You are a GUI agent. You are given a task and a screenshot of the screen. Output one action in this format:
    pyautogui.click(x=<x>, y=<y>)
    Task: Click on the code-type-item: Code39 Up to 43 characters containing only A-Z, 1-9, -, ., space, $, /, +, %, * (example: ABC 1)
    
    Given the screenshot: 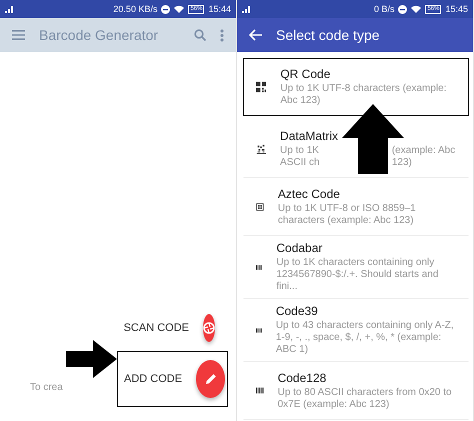 What is the action you would take?
    pyautogui.click(x=356, y=330)
    